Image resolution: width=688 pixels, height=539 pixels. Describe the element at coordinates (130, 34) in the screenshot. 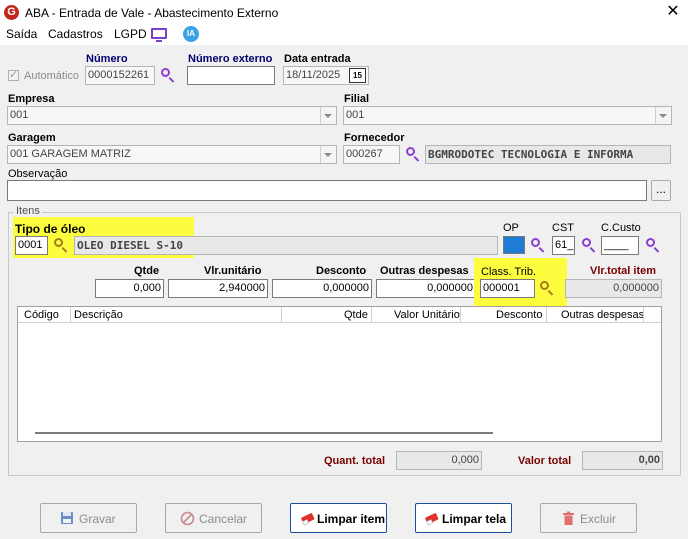

I see `menu-lgpd: LGPD` at that location.